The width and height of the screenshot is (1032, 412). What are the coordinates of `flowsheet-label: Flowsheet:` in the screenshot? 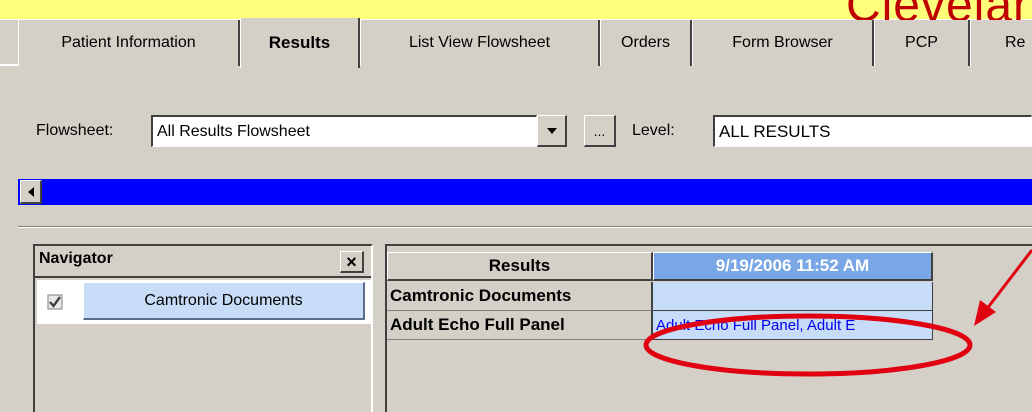 It's located at (75, 130).